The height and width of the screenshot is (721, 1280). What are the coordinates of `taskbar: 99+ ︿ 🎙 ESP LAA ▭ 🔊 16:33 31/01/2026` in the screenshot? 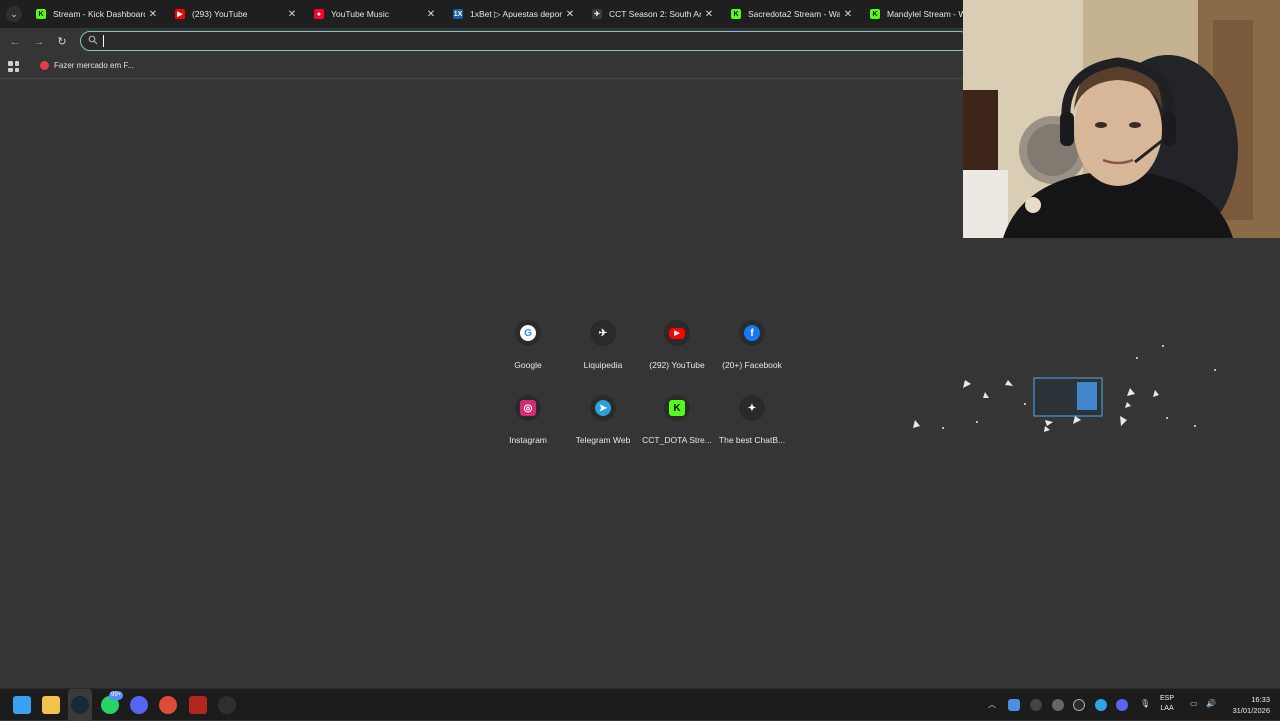 It's located at (640, 704).